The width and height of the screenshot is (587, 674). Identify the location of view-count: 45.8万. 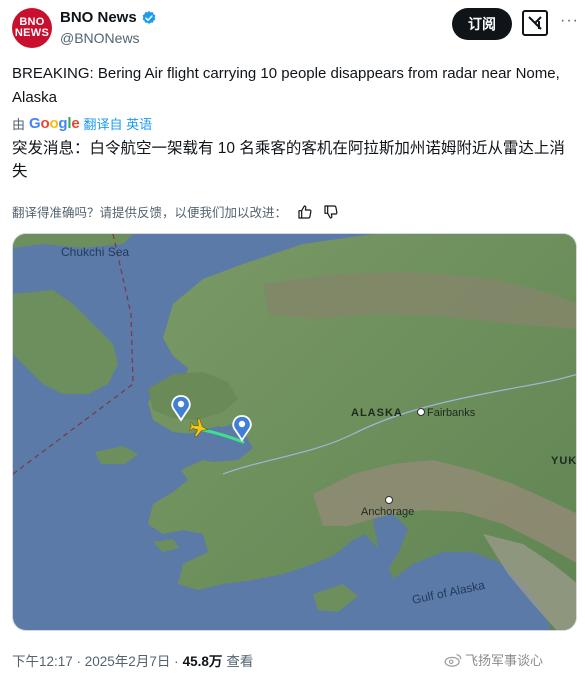
(202, 661).